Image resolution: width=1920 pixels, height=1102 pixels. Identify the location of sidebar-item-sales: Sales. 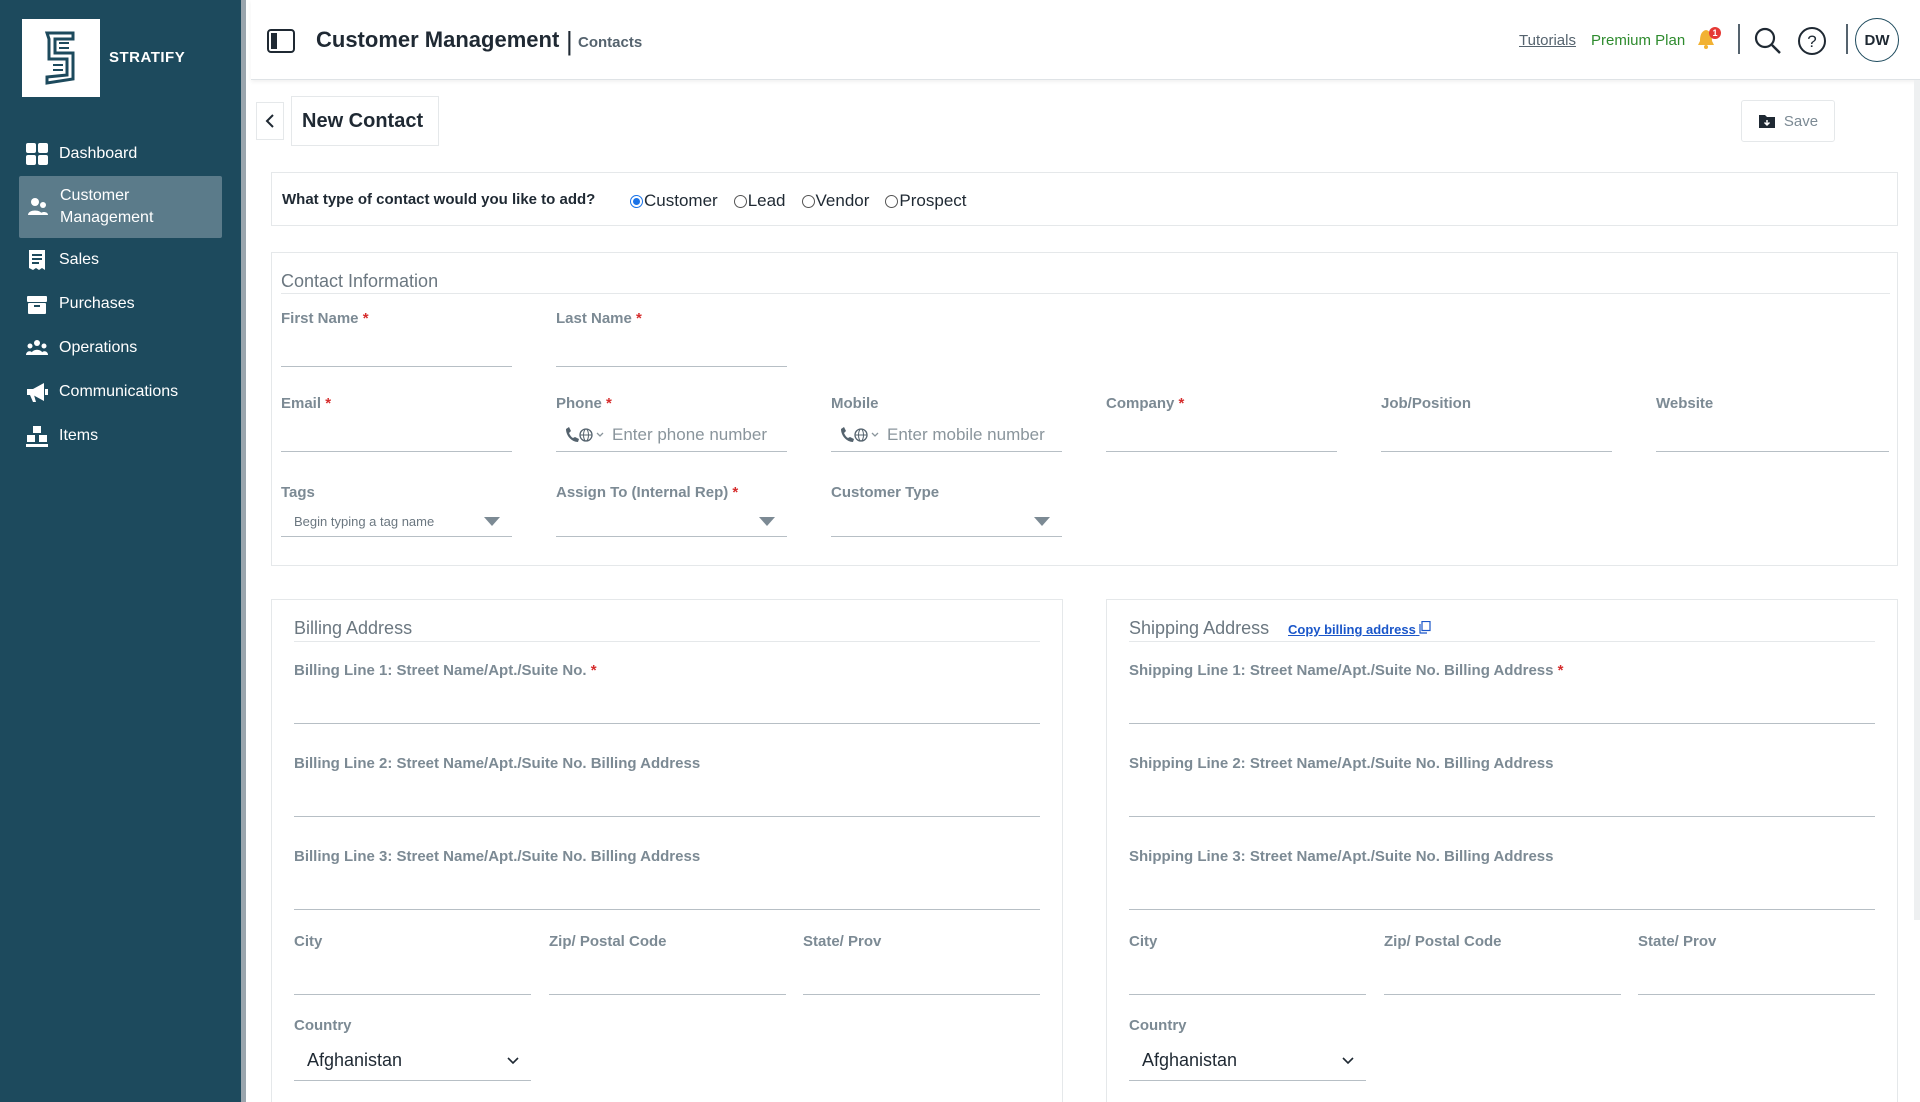
(120, 260).